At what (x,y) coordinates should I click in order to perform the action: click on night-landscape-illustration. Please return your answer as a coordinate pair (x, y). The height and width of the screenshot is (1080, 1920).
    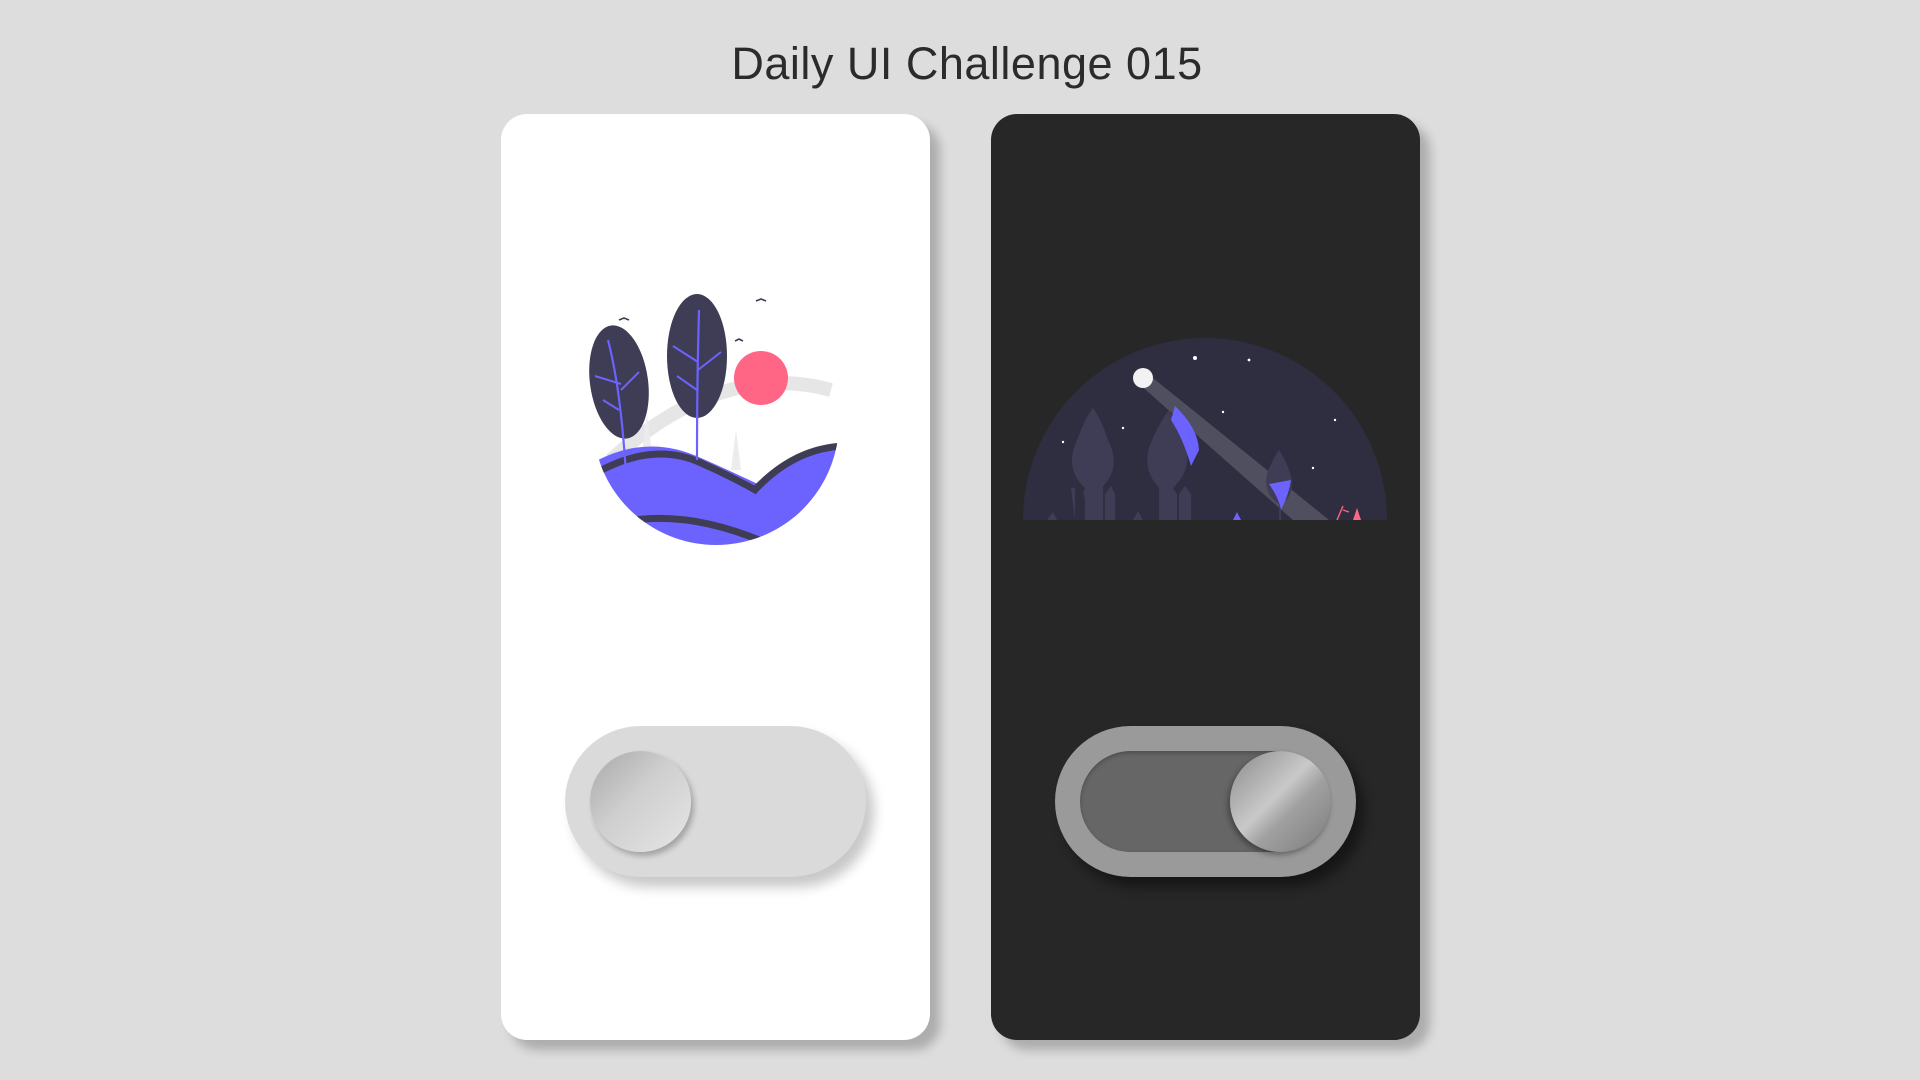
    Looking at the image, I should click on (1205, 429).